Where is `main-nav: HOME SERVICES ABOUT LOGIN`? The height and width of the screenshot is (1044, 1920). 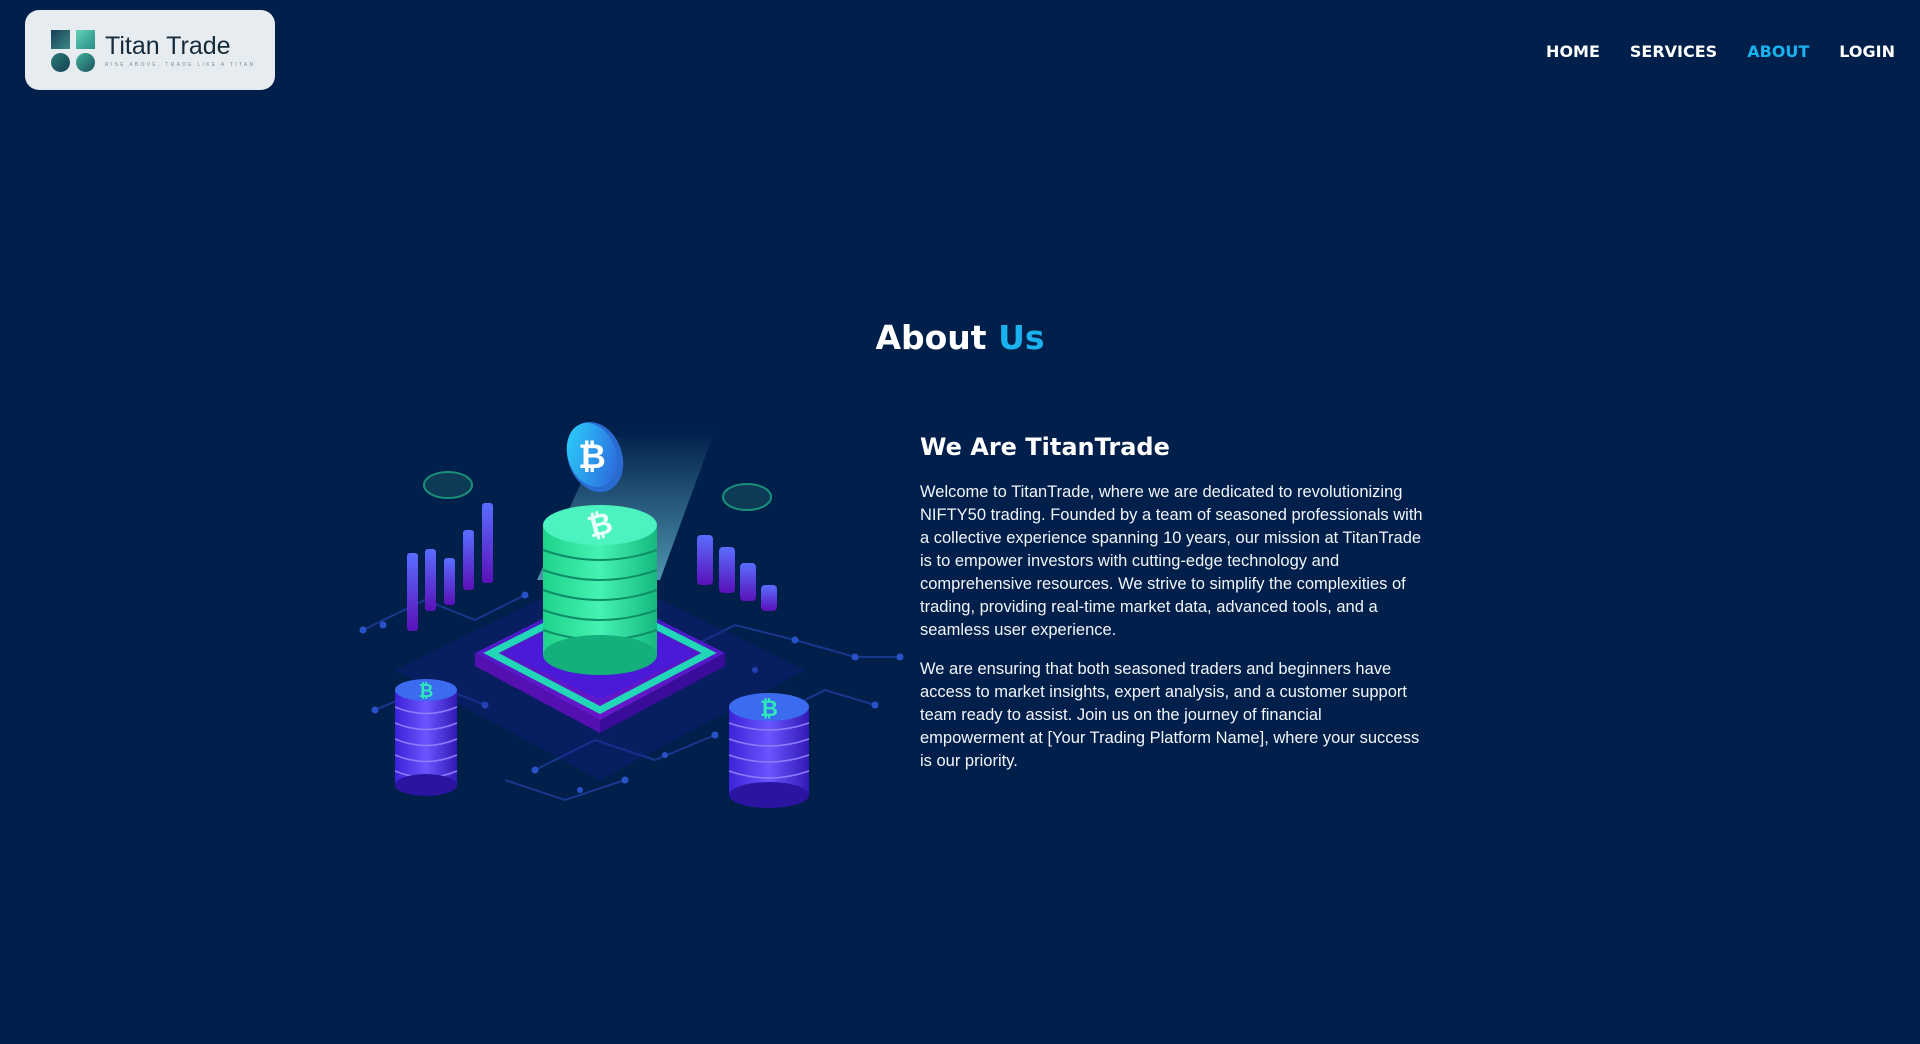
main-nav: HOME SERVICES ABOUT LOGIN is located at coordinates (1720, 51).